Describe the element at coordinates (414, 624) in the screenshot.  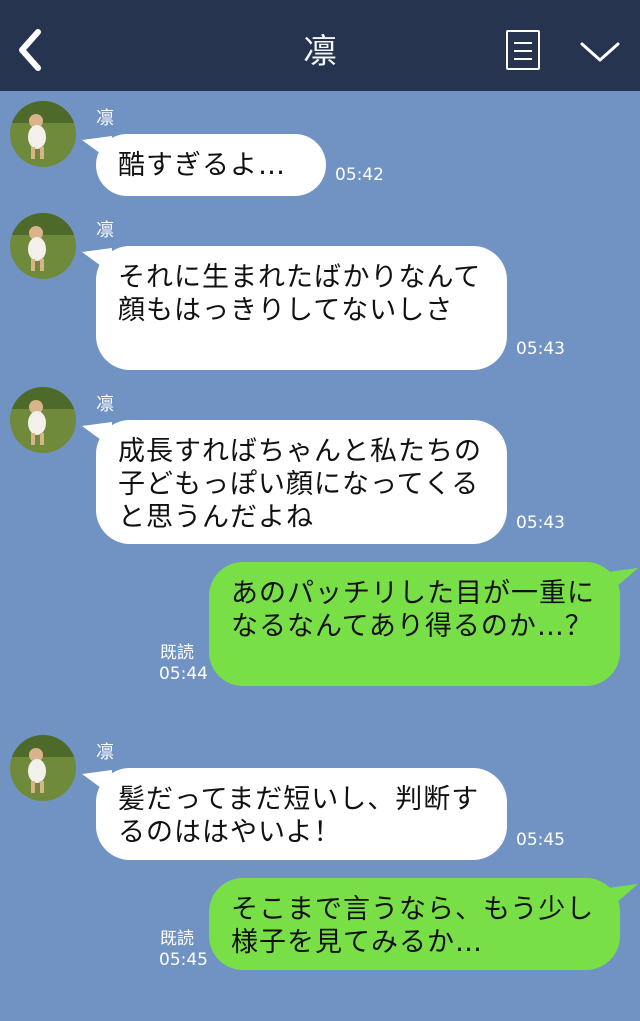
I see `message-bubble: あのパッチリした目が一重になるなんてあり得るのか…？` at that location.